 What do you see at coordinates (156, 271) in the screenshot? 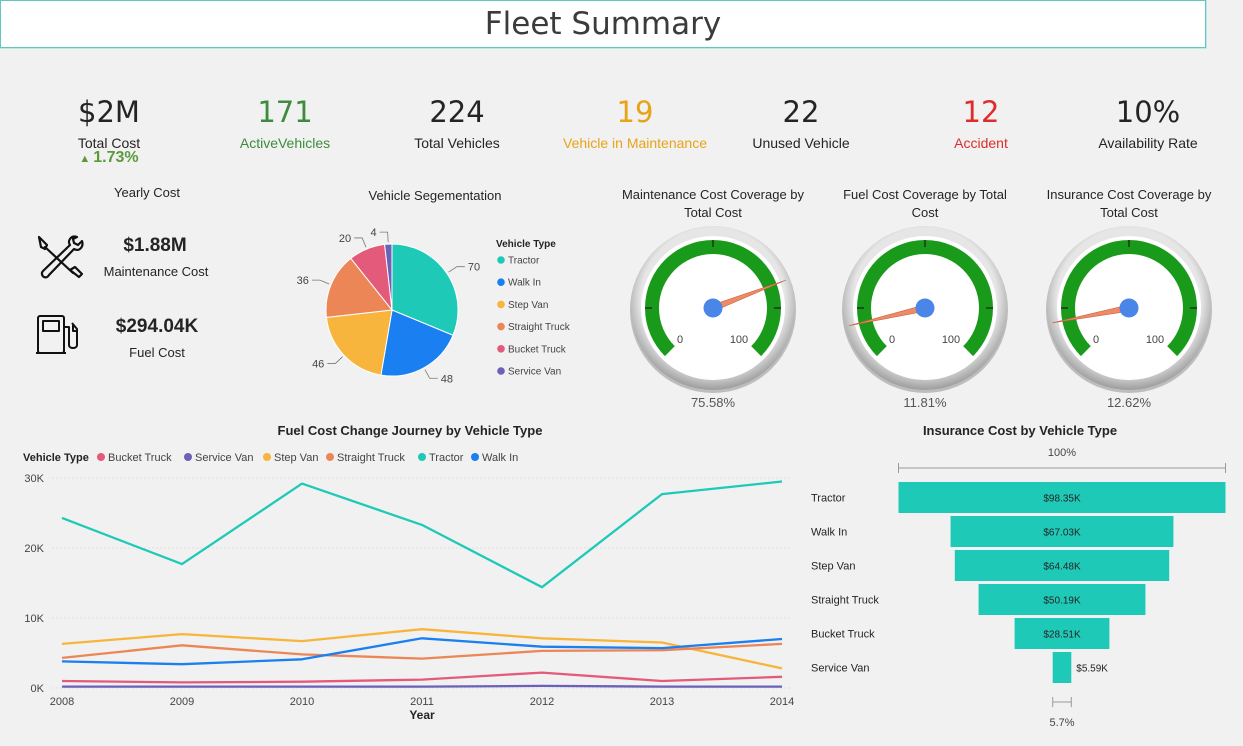
I see `maintenance-cost-label: Maintenance Cost` at bounding box center [156, 271].